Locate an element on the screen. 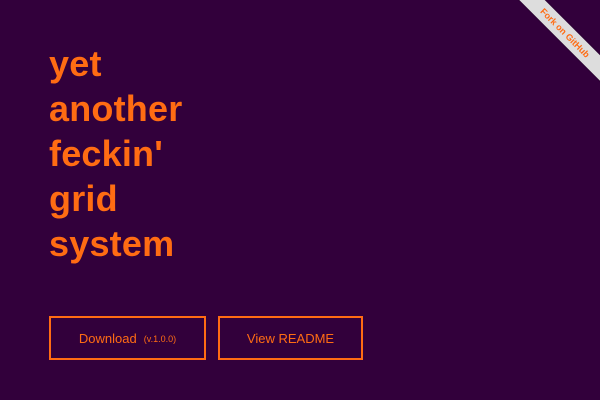  view-readme-button: View README is located at coordinates (290, 338).